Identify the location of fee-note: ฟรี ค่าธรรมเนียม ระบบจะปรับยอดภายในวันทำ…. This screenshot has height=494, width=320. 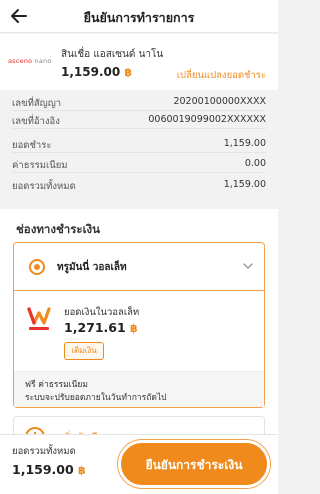
(139, 389).